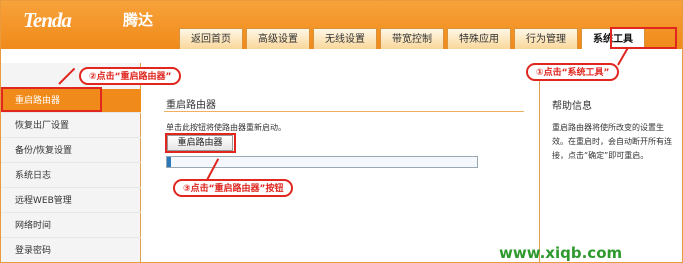 The height and width of the screenshot is (263, 683). Describe the element at coordinates (479, 38) in the screenshot. I see `tab-special-apps: 特殊应用` at that location.